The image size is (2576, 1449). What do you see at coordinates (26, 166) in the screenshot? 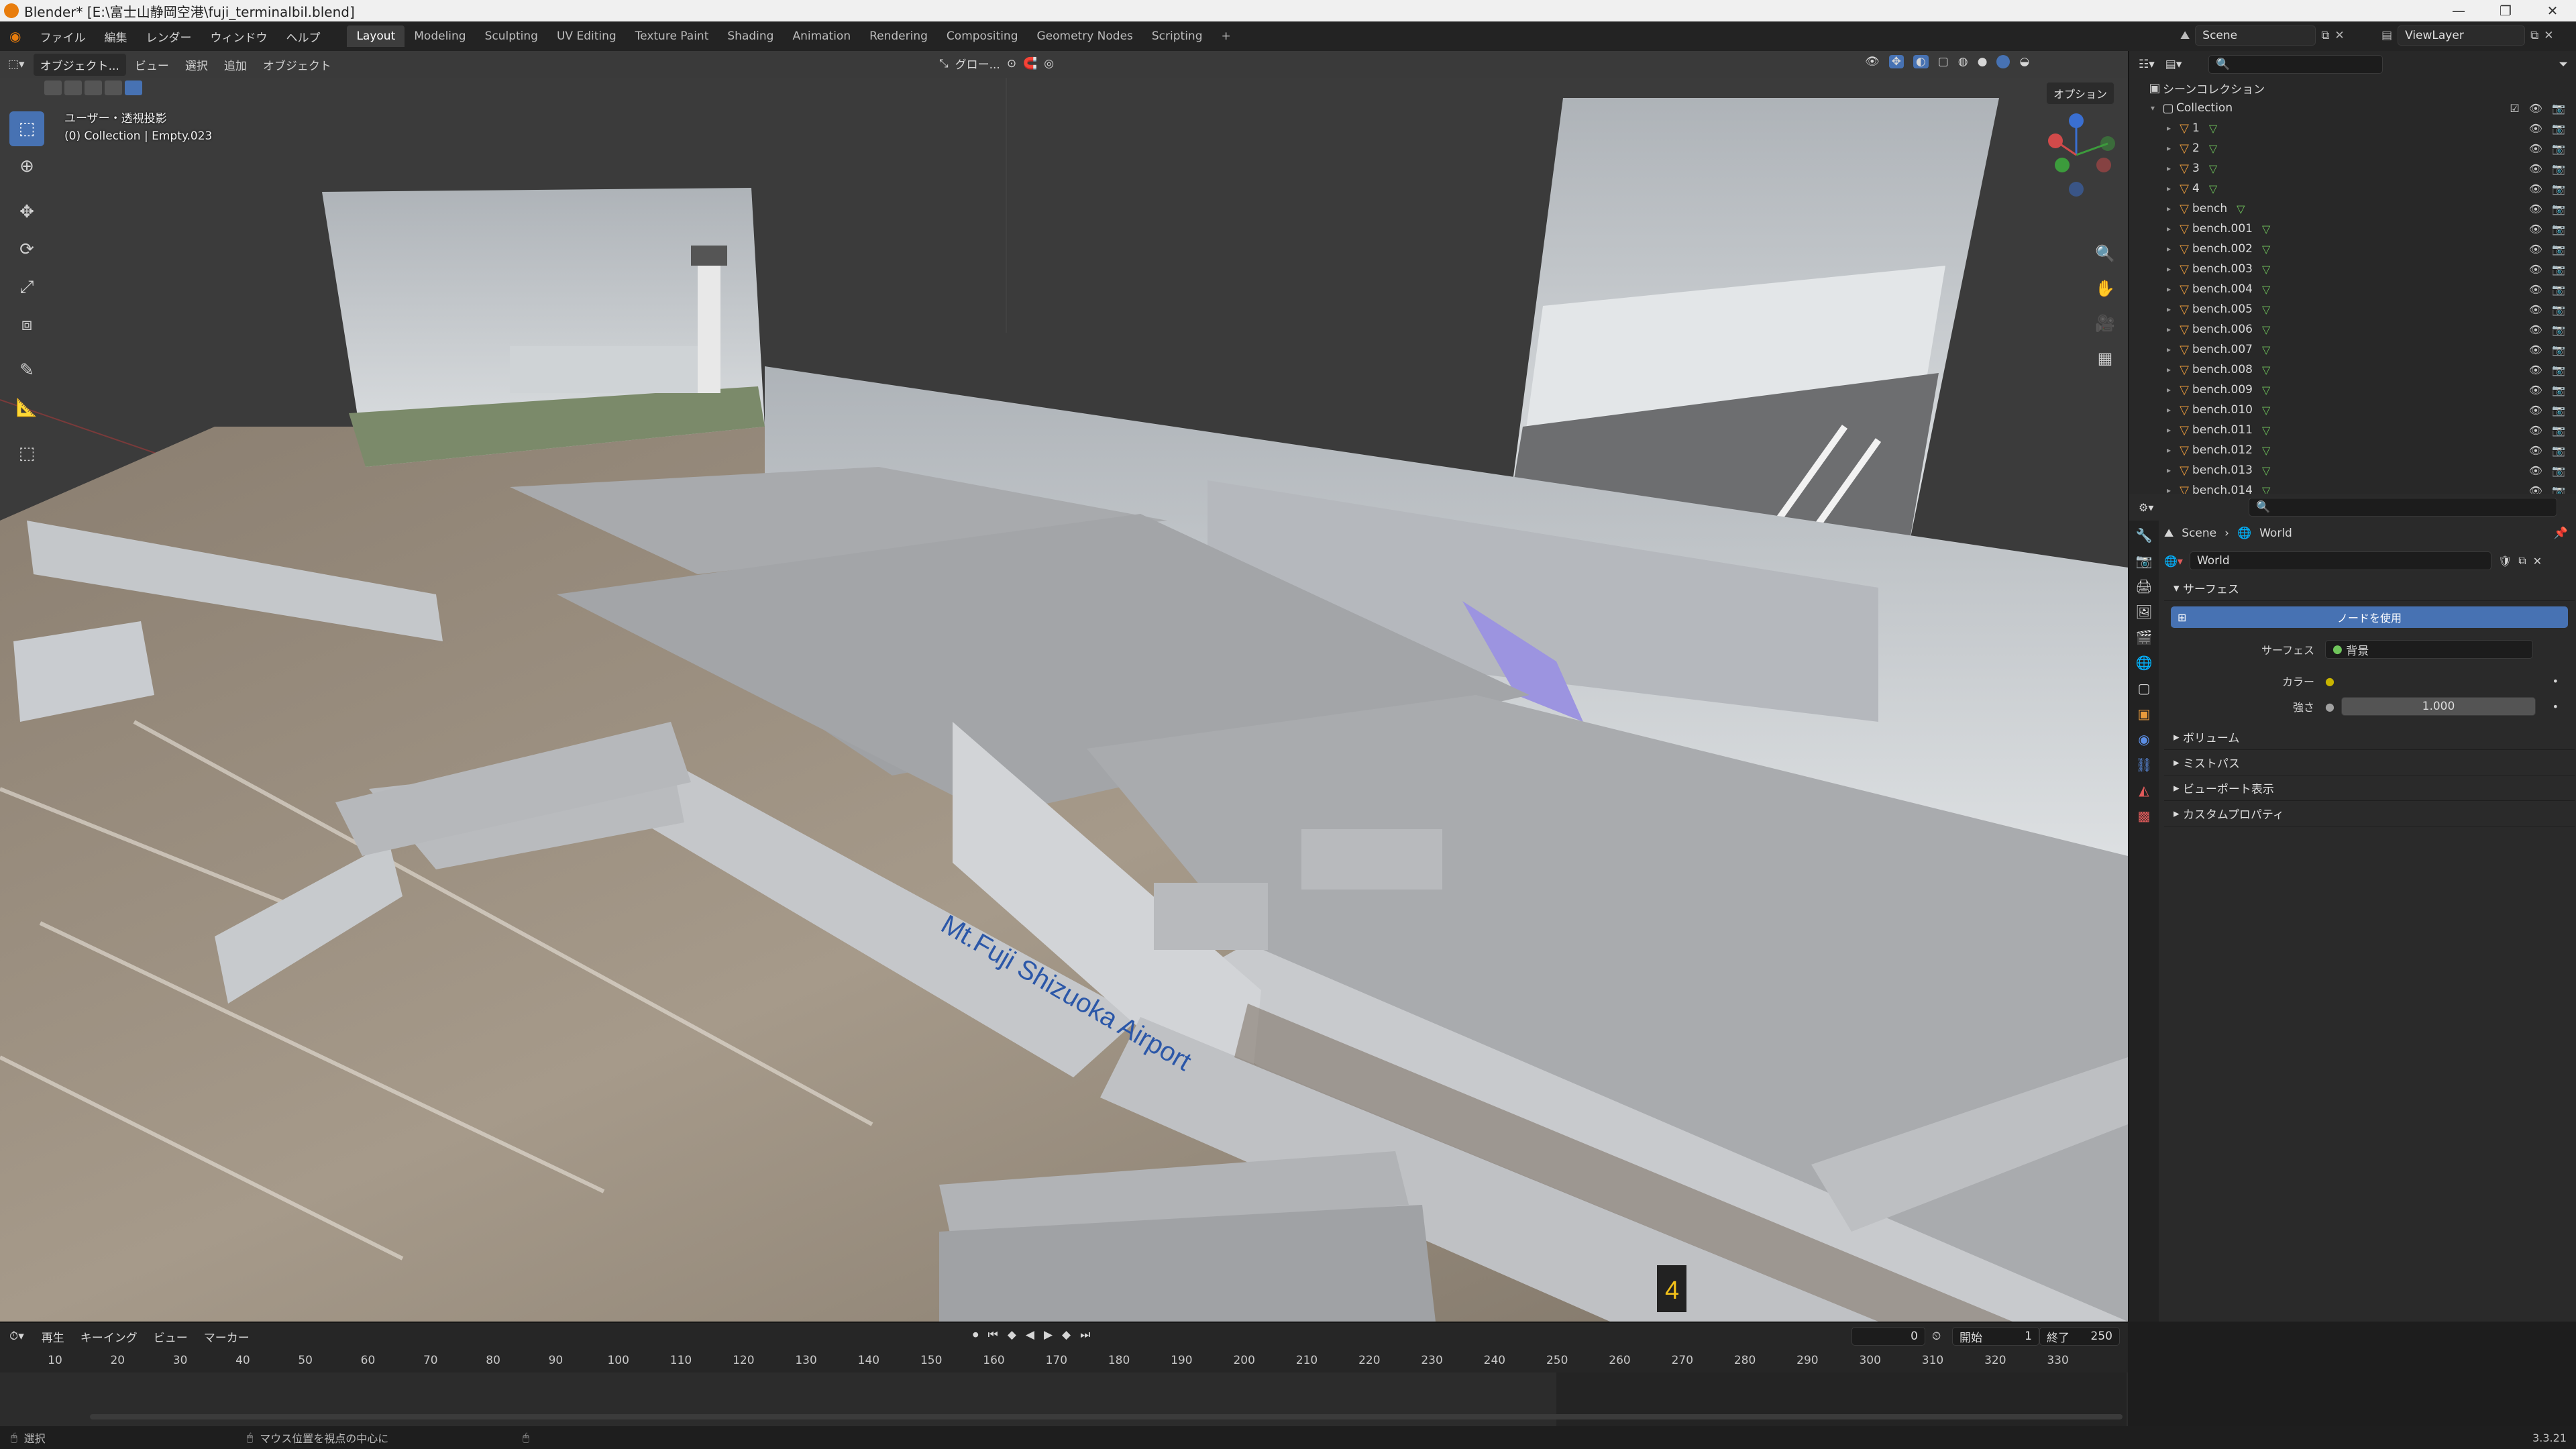
I see `cursor-tool: ⊕` at bounding box center [26, 166].